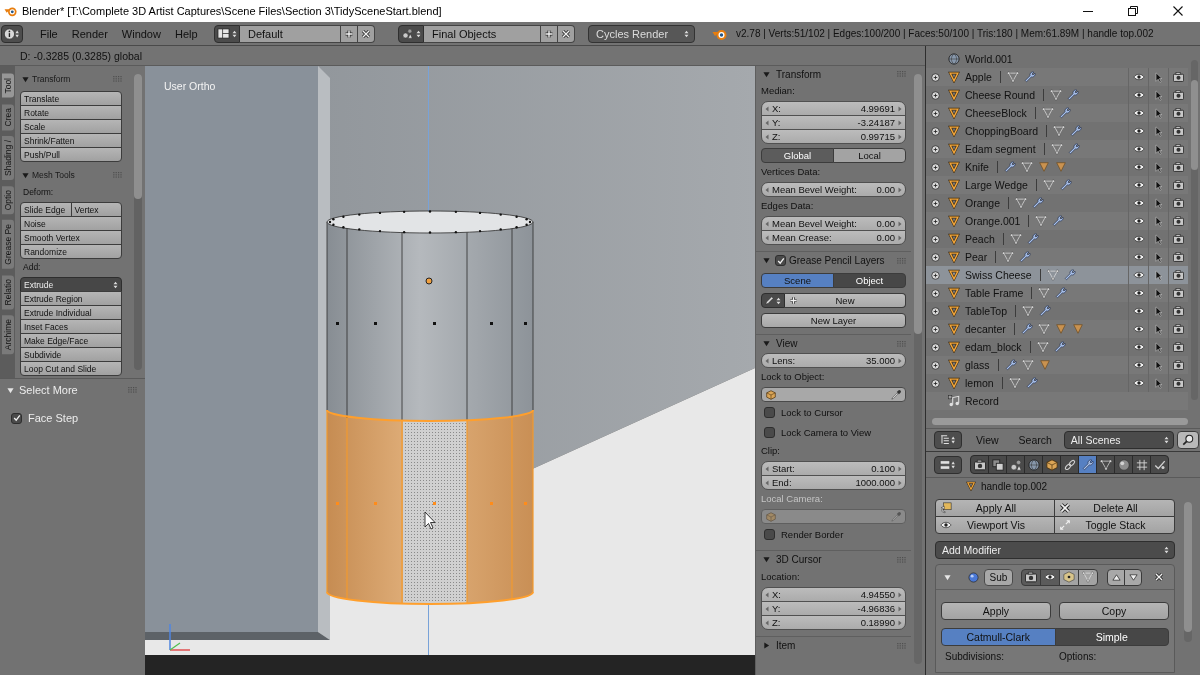 Image resolution: width=1200 pixels, height=675 pixels. I want to click on outliner-row: decanter, so click(1057, 329).